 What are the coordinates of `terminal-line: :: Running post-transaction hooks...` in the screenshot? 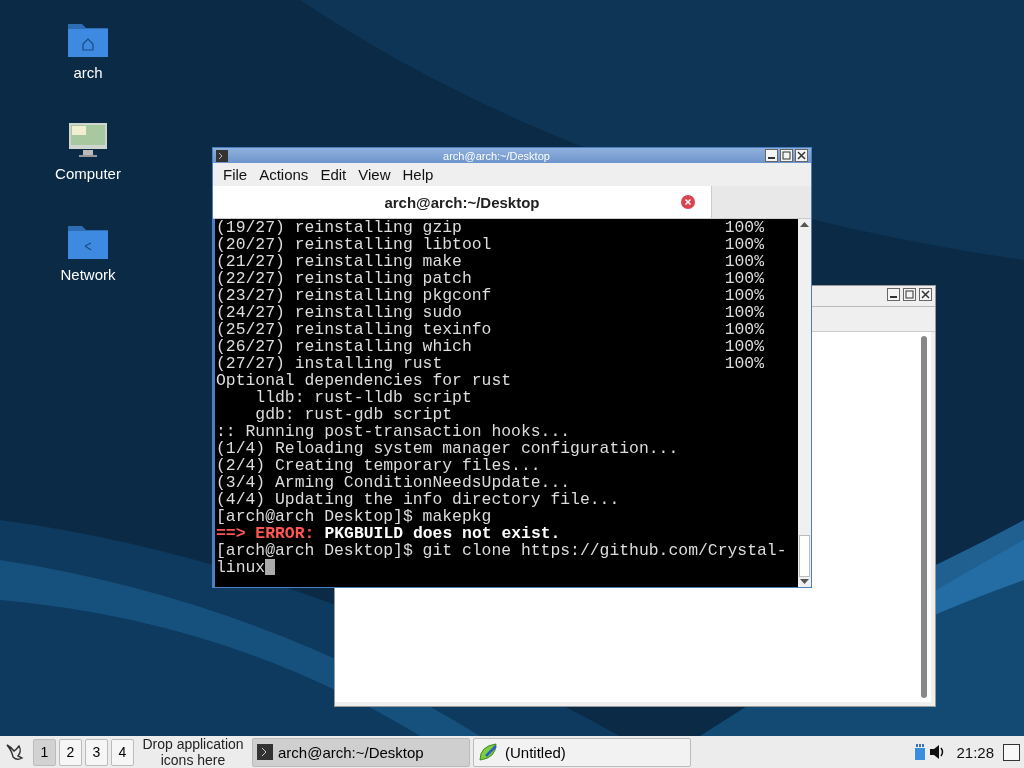 It's located at (393, 431).